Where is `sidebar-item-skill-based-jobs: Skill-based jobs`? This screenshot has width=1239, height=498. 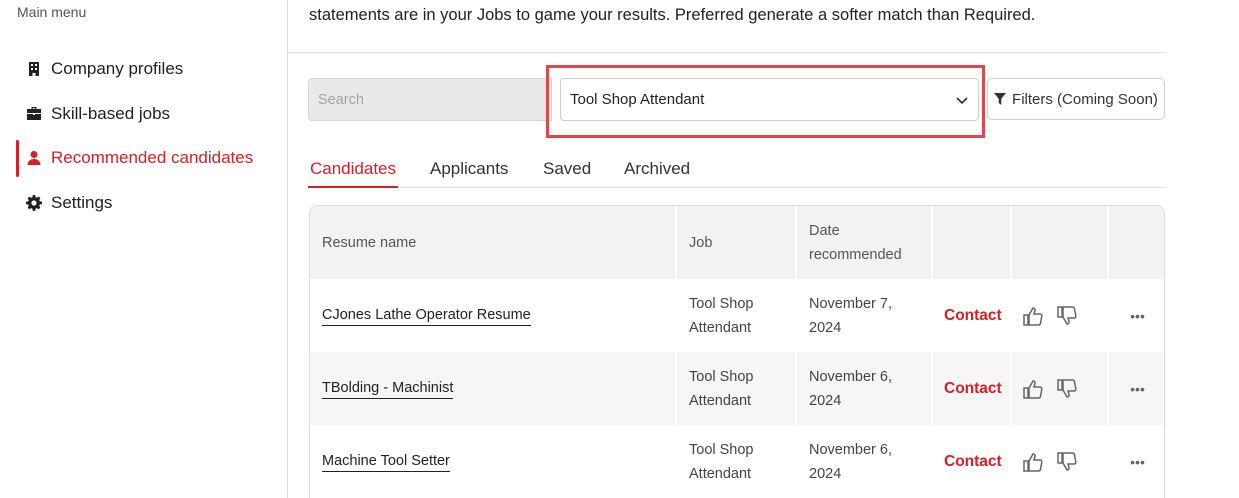 sidebar-item-skill-based-jobs: Skill-based jobs is located at coordinates (151, 114).